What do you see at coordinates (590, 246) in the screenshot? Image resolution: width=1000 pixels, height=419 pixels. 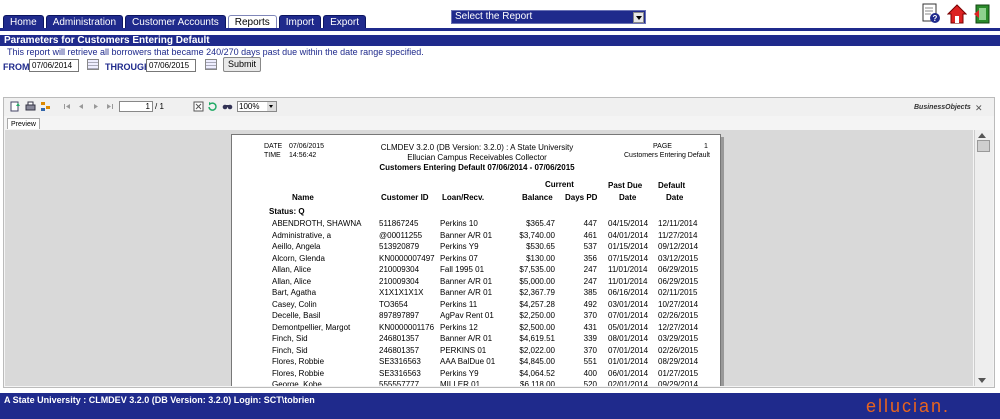 I see `cell-days: 537` at bounding box center [590, 246].